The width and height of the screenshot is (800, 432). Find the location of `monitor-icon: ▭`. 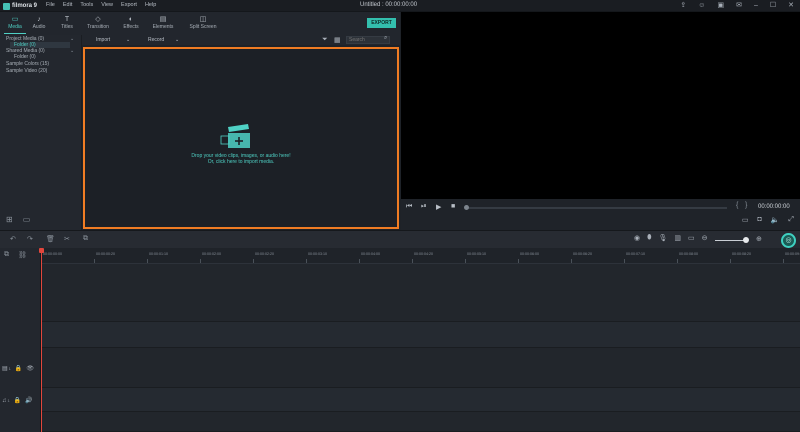

monitor-icon: ▭ is located at coordinates (745, 220).